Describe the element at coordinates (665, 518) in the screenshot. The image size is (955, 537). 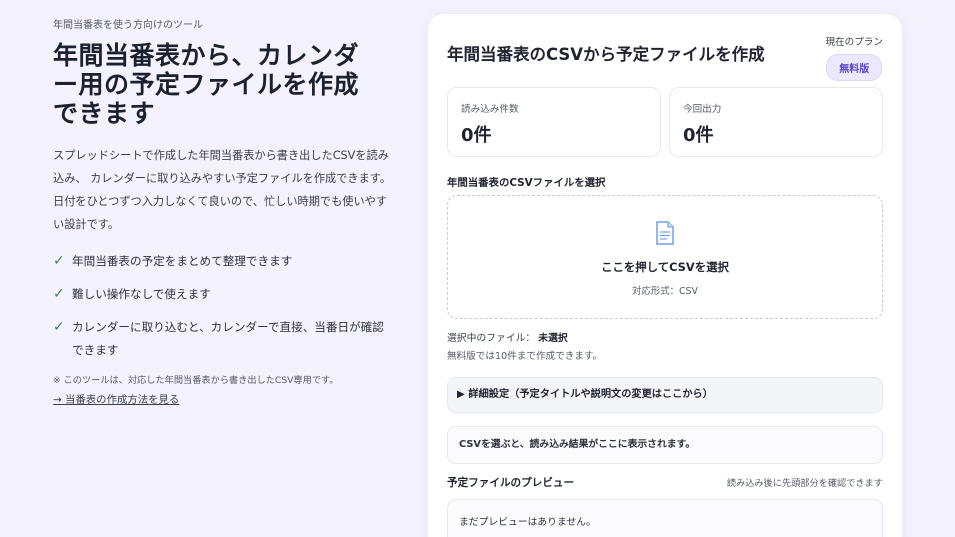
I see `preview-box: まだプレビューはありません。` at that location.